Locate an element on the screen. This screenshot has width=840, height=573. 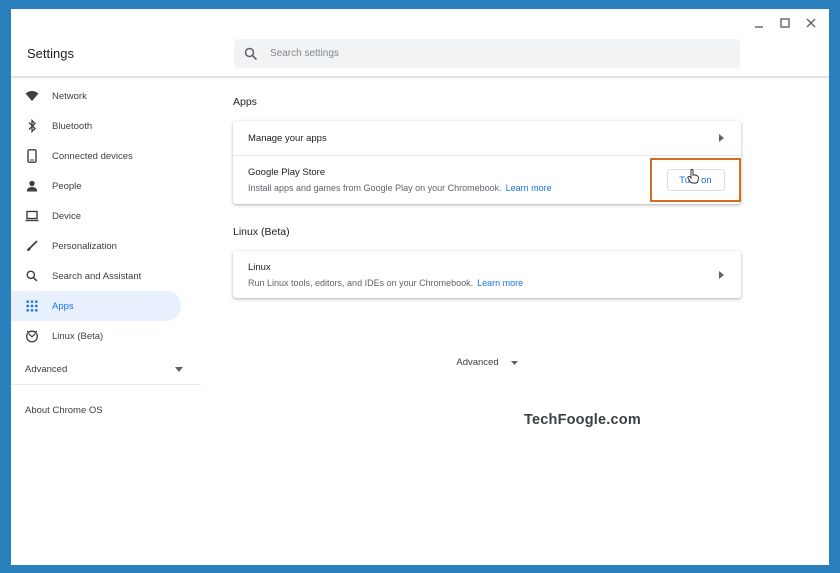
hand-cursor-icon is located at coordinates (694, 177).